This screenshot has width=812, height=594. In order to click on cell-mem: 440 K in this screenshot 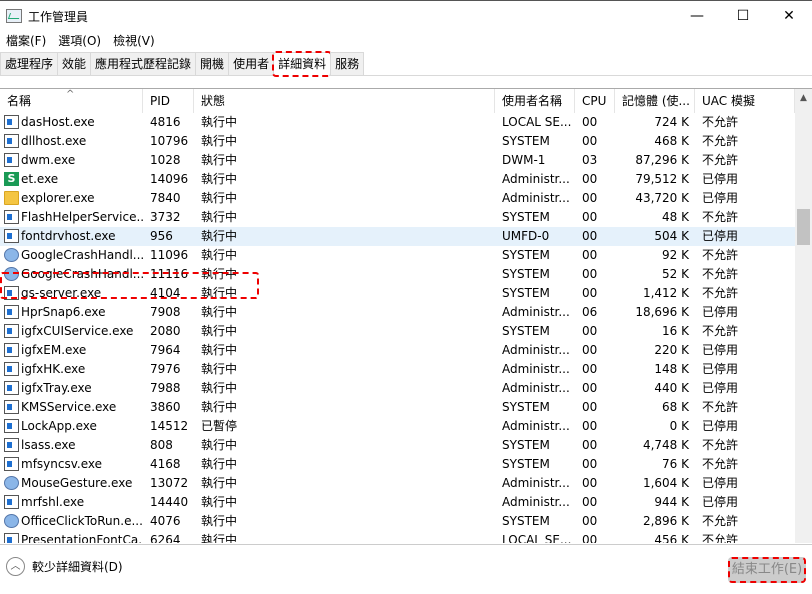, I will do `click(671, 388)`.